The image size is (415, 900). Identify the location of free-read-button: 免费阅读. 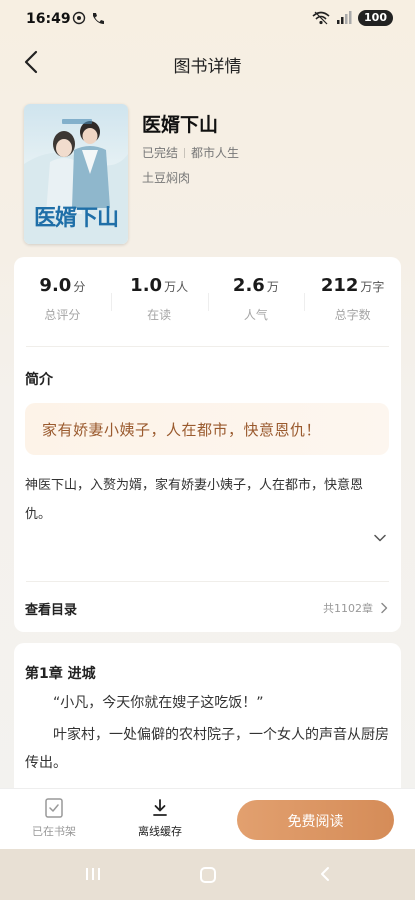
(315, 820).